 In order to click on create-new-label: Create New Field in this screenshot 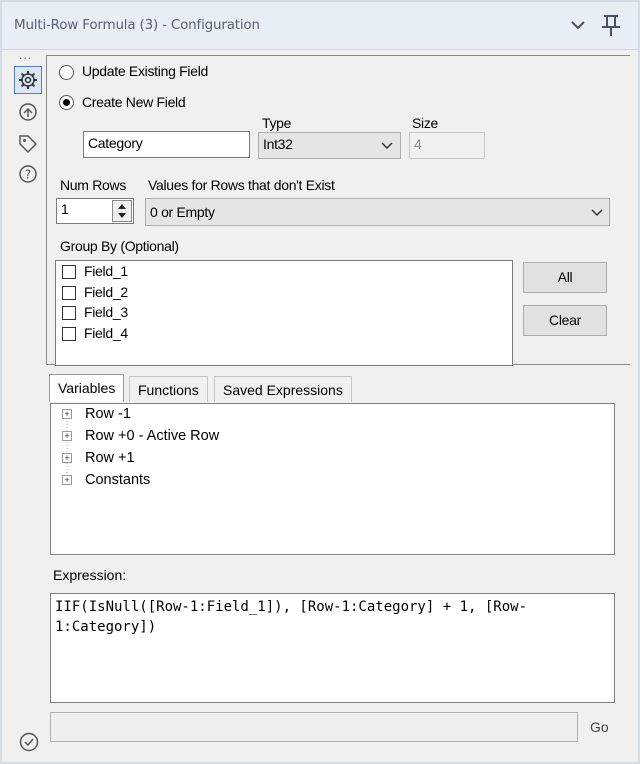, I will do `click(134, 102)`.